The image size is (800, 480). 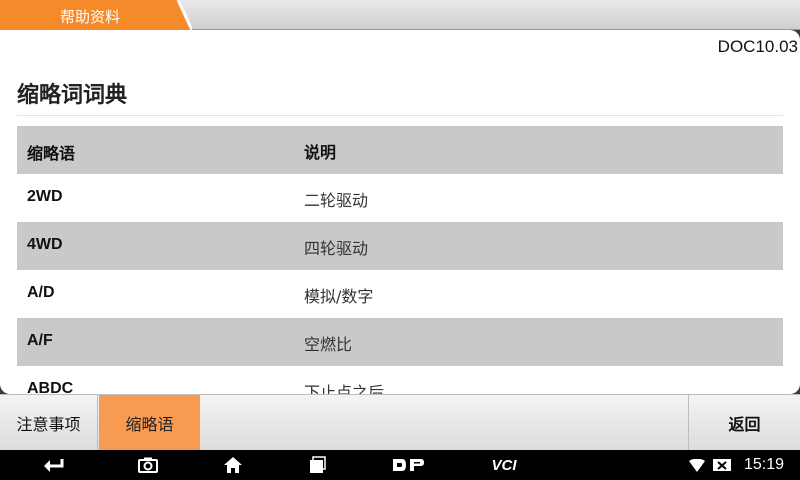 What do you see at coordinates (504, 465) in the screenshot?
I see `vci-icon: VCI` at bounding box center [504, 465].